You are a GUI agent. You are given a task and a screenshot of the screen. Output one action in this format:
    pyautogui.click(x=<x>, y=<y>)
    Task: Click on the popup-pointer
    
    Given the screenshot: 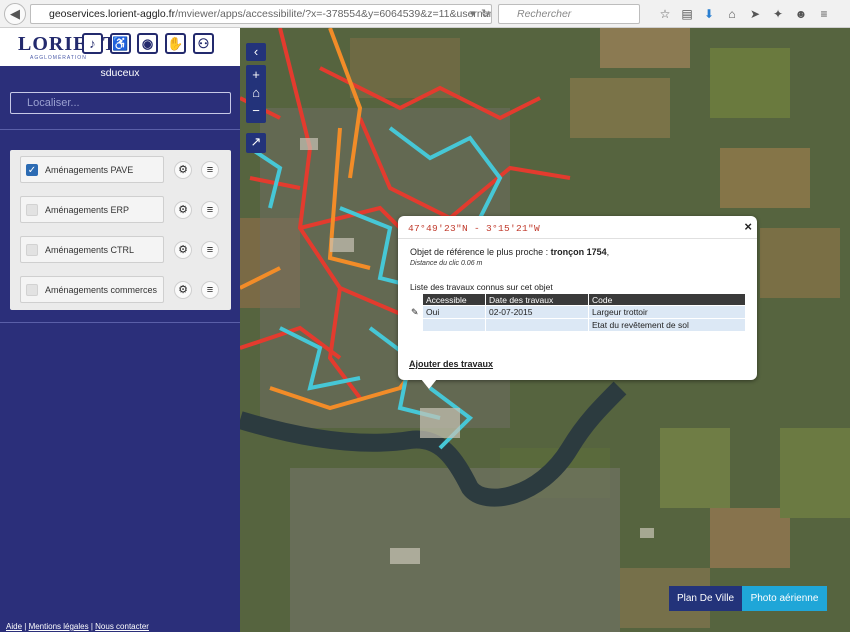 What is the action you would take?
    pyautogui.click(x=429, y=384)
    